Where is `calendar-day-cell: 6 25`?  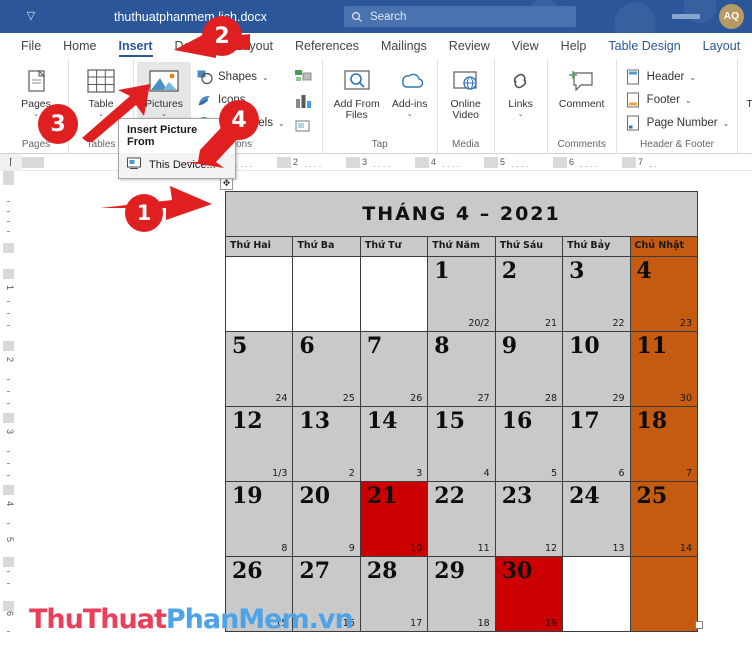 calendar-day-cell: 6 25 is located at coordinates (326, 369).